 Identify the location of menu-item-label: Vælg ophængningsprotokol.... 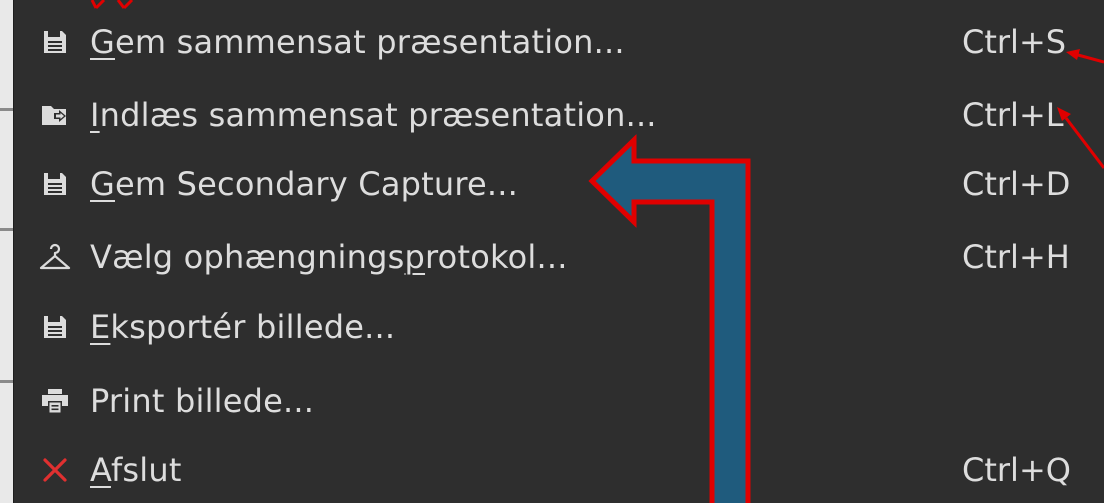
(329, 257).